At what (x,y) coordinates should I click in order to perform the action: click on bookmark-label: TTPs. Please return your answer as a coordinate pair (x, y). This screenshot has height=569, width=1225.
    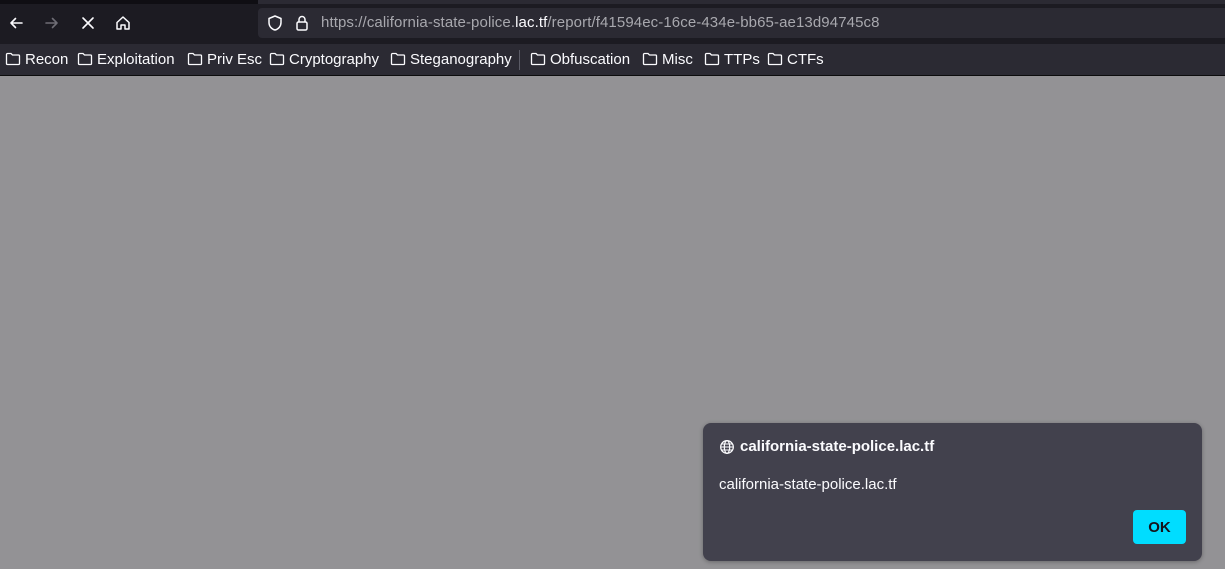
    Looking at the image, I should click on (742, 59).